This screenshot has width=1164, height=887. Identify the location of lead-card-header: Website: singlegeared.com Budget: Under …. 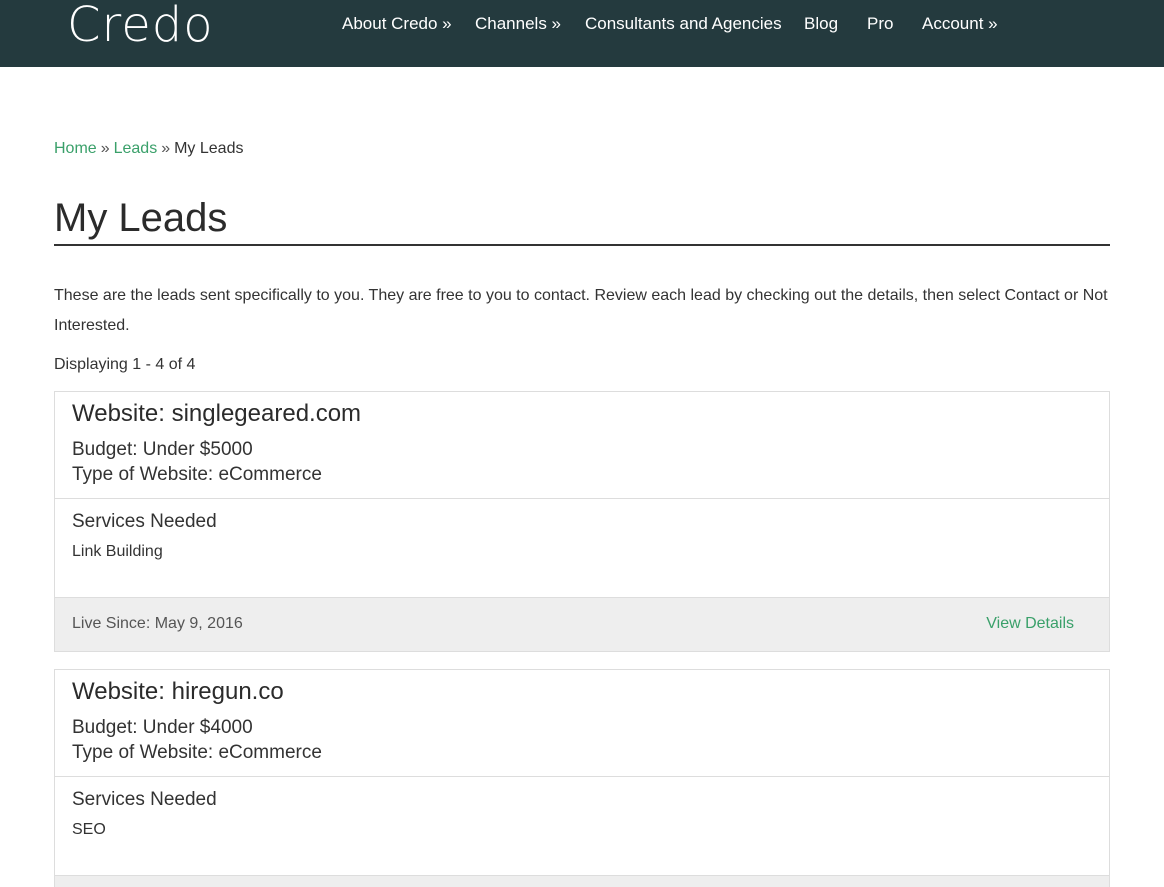
(582, 445).